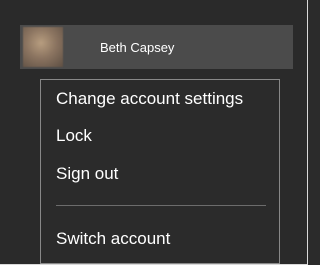 This screenshot has height=265, width=320. Describe the element at coordinates (137, 47) in the screenshot. I see `user-name: Beth Capsey` at that location.